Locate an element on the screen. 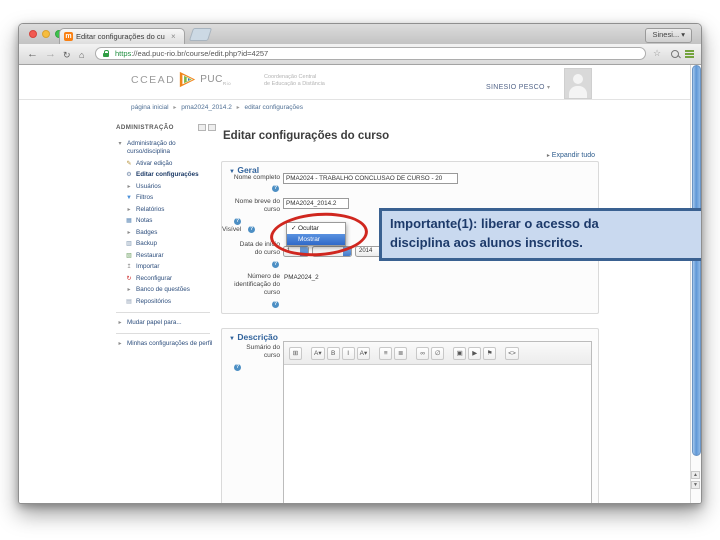 Image resolution: width=720 pixels, height=540 pixels. sidebar-item-reset: ↻ Reconfigurar is located at coordinates (166, 279).